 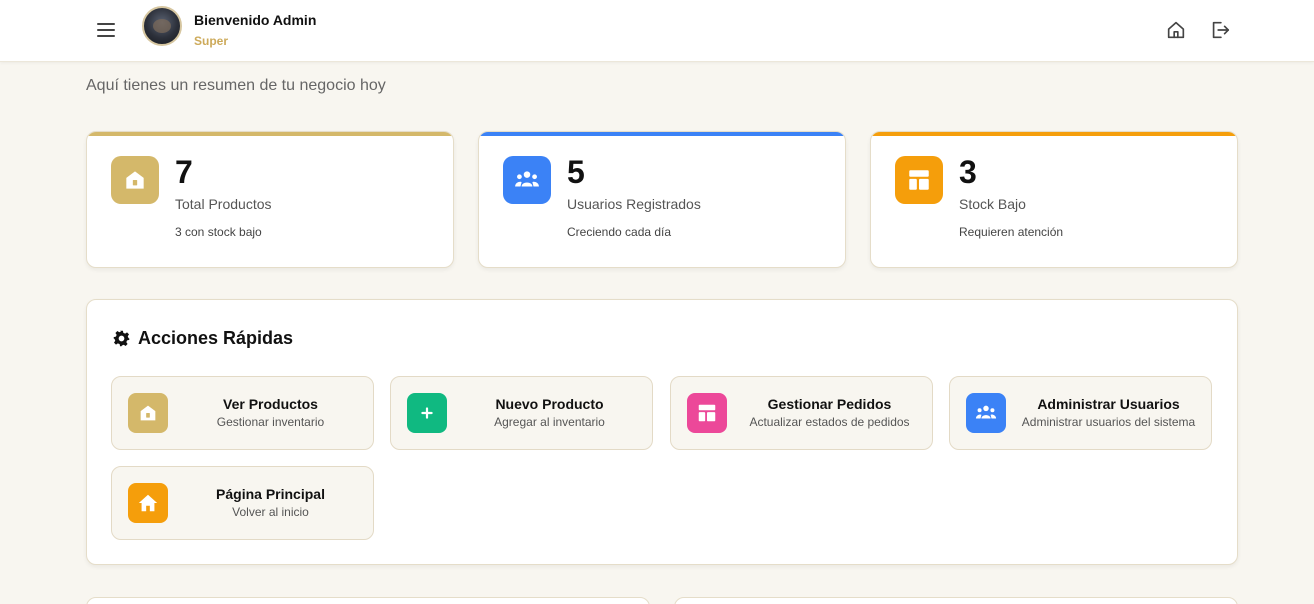 I want to click on top-navbar: Bienvenido Admin Super, so click(x=657, y=31).